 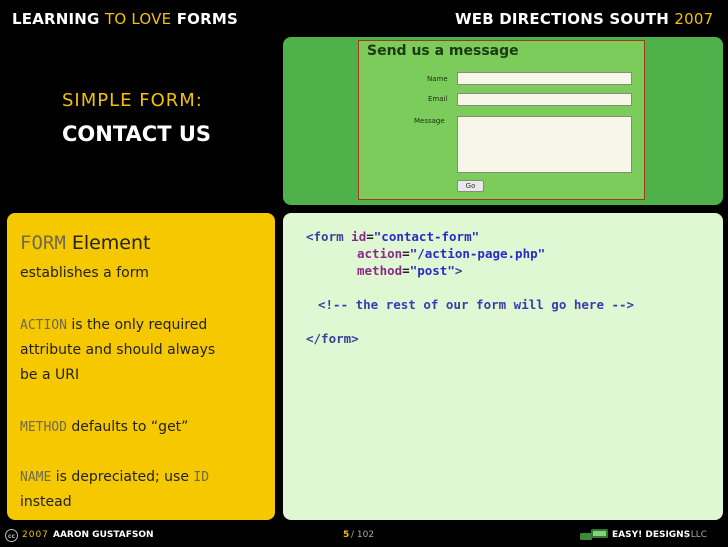 I want to click on notes-line: attribute and should always, so click(x=118, y=350).